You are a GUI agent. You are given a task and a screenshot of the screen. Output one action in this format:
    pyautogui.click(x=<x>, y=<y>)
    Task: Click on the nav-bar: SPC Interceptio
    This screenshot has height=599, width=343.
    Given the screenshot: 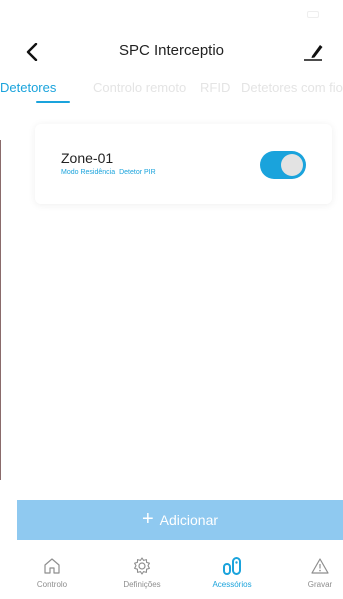 What is the action you would take?
    pyautogui.click(x=171, y=52)
    